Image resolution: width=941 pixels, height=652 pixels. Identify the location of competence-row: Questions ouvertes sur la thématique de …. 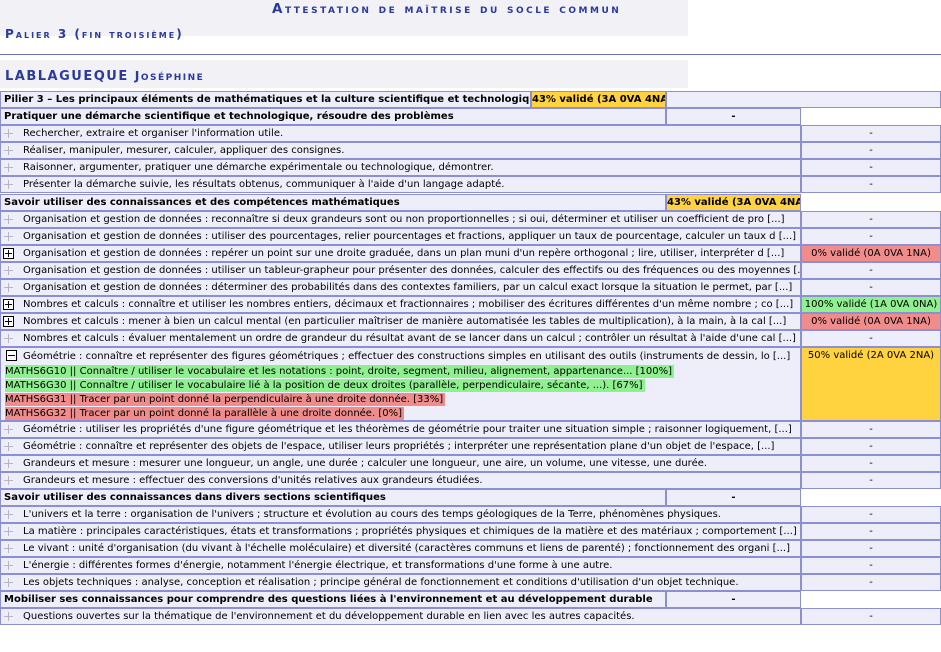
(470, 616).